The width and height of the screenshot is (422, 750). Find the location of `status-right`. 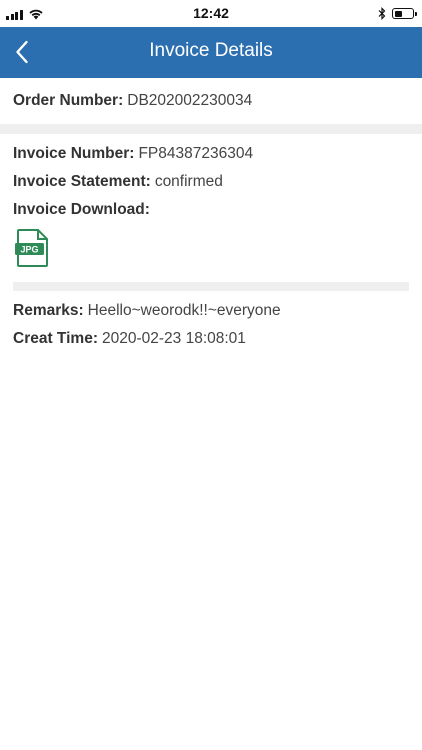

status-right is located at coordinates (397, 13).